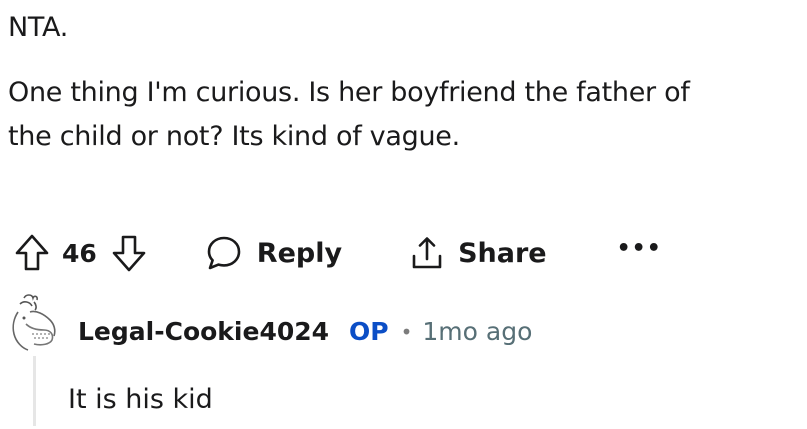 Image resolution: width=807 pixels, height=429 pixels. Describe the element at coordinates (299, 253) in the screenshot. I see `reply-label: Reply` at that location.